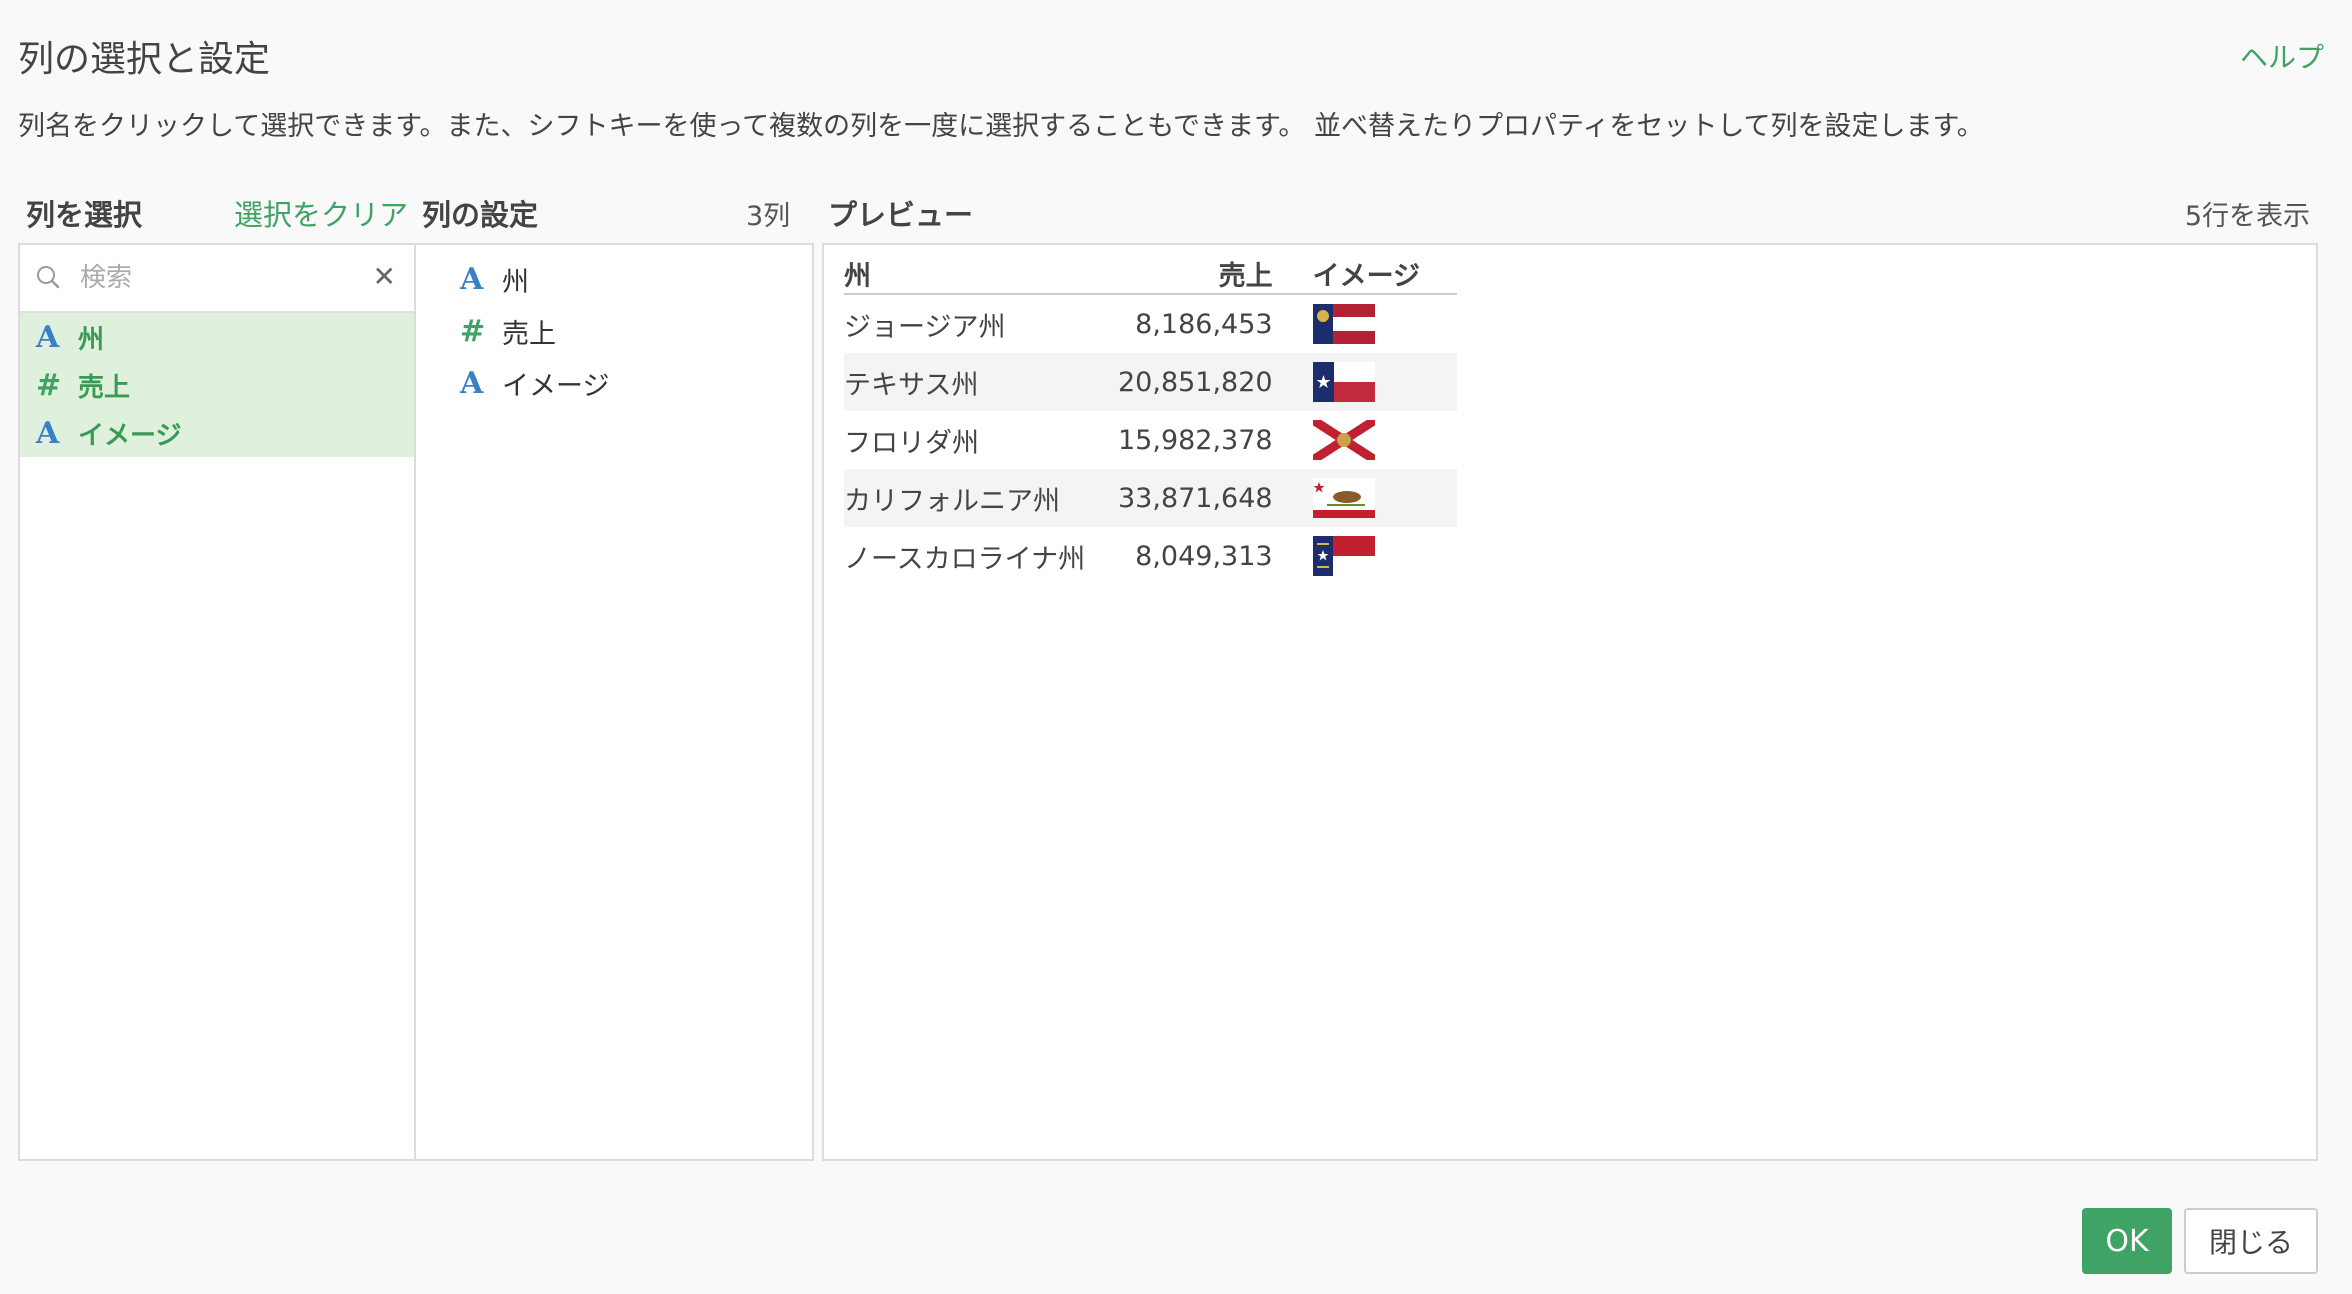 The width and height of the screenshot is (2352, 1294). What do you see at coordinates (614, 279) in the screenshot?
I see `setting-item-state: A 州` at bounding box center [614, 279].